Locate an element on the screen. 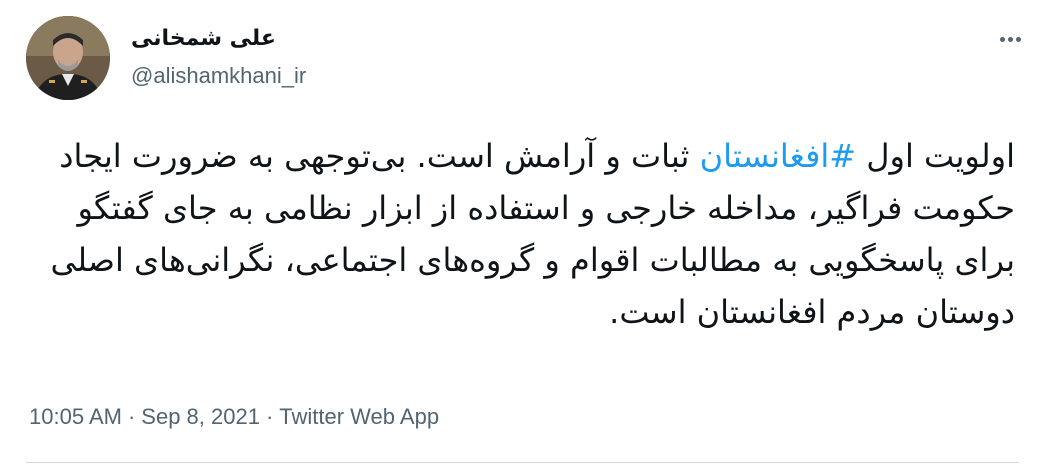  author-display-name: علی شمخانی is located at coordinates (203, 38).